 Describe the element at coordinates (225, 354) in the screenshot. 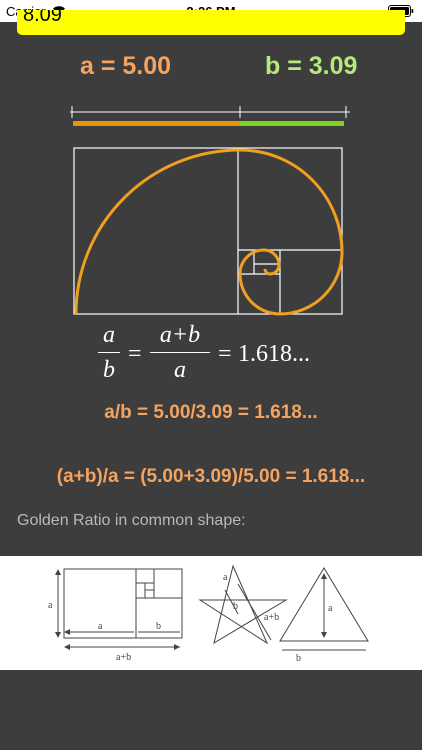

I see `equals-sign-2: =` at that location.